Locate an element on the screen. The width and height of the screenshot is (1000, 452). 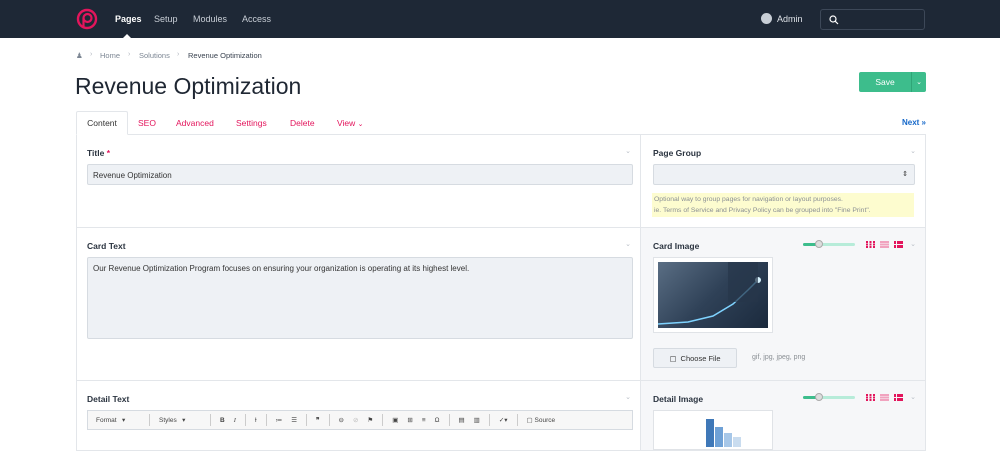
choose-file-button: ▢ Choose File is located at coordinates (695, 358).